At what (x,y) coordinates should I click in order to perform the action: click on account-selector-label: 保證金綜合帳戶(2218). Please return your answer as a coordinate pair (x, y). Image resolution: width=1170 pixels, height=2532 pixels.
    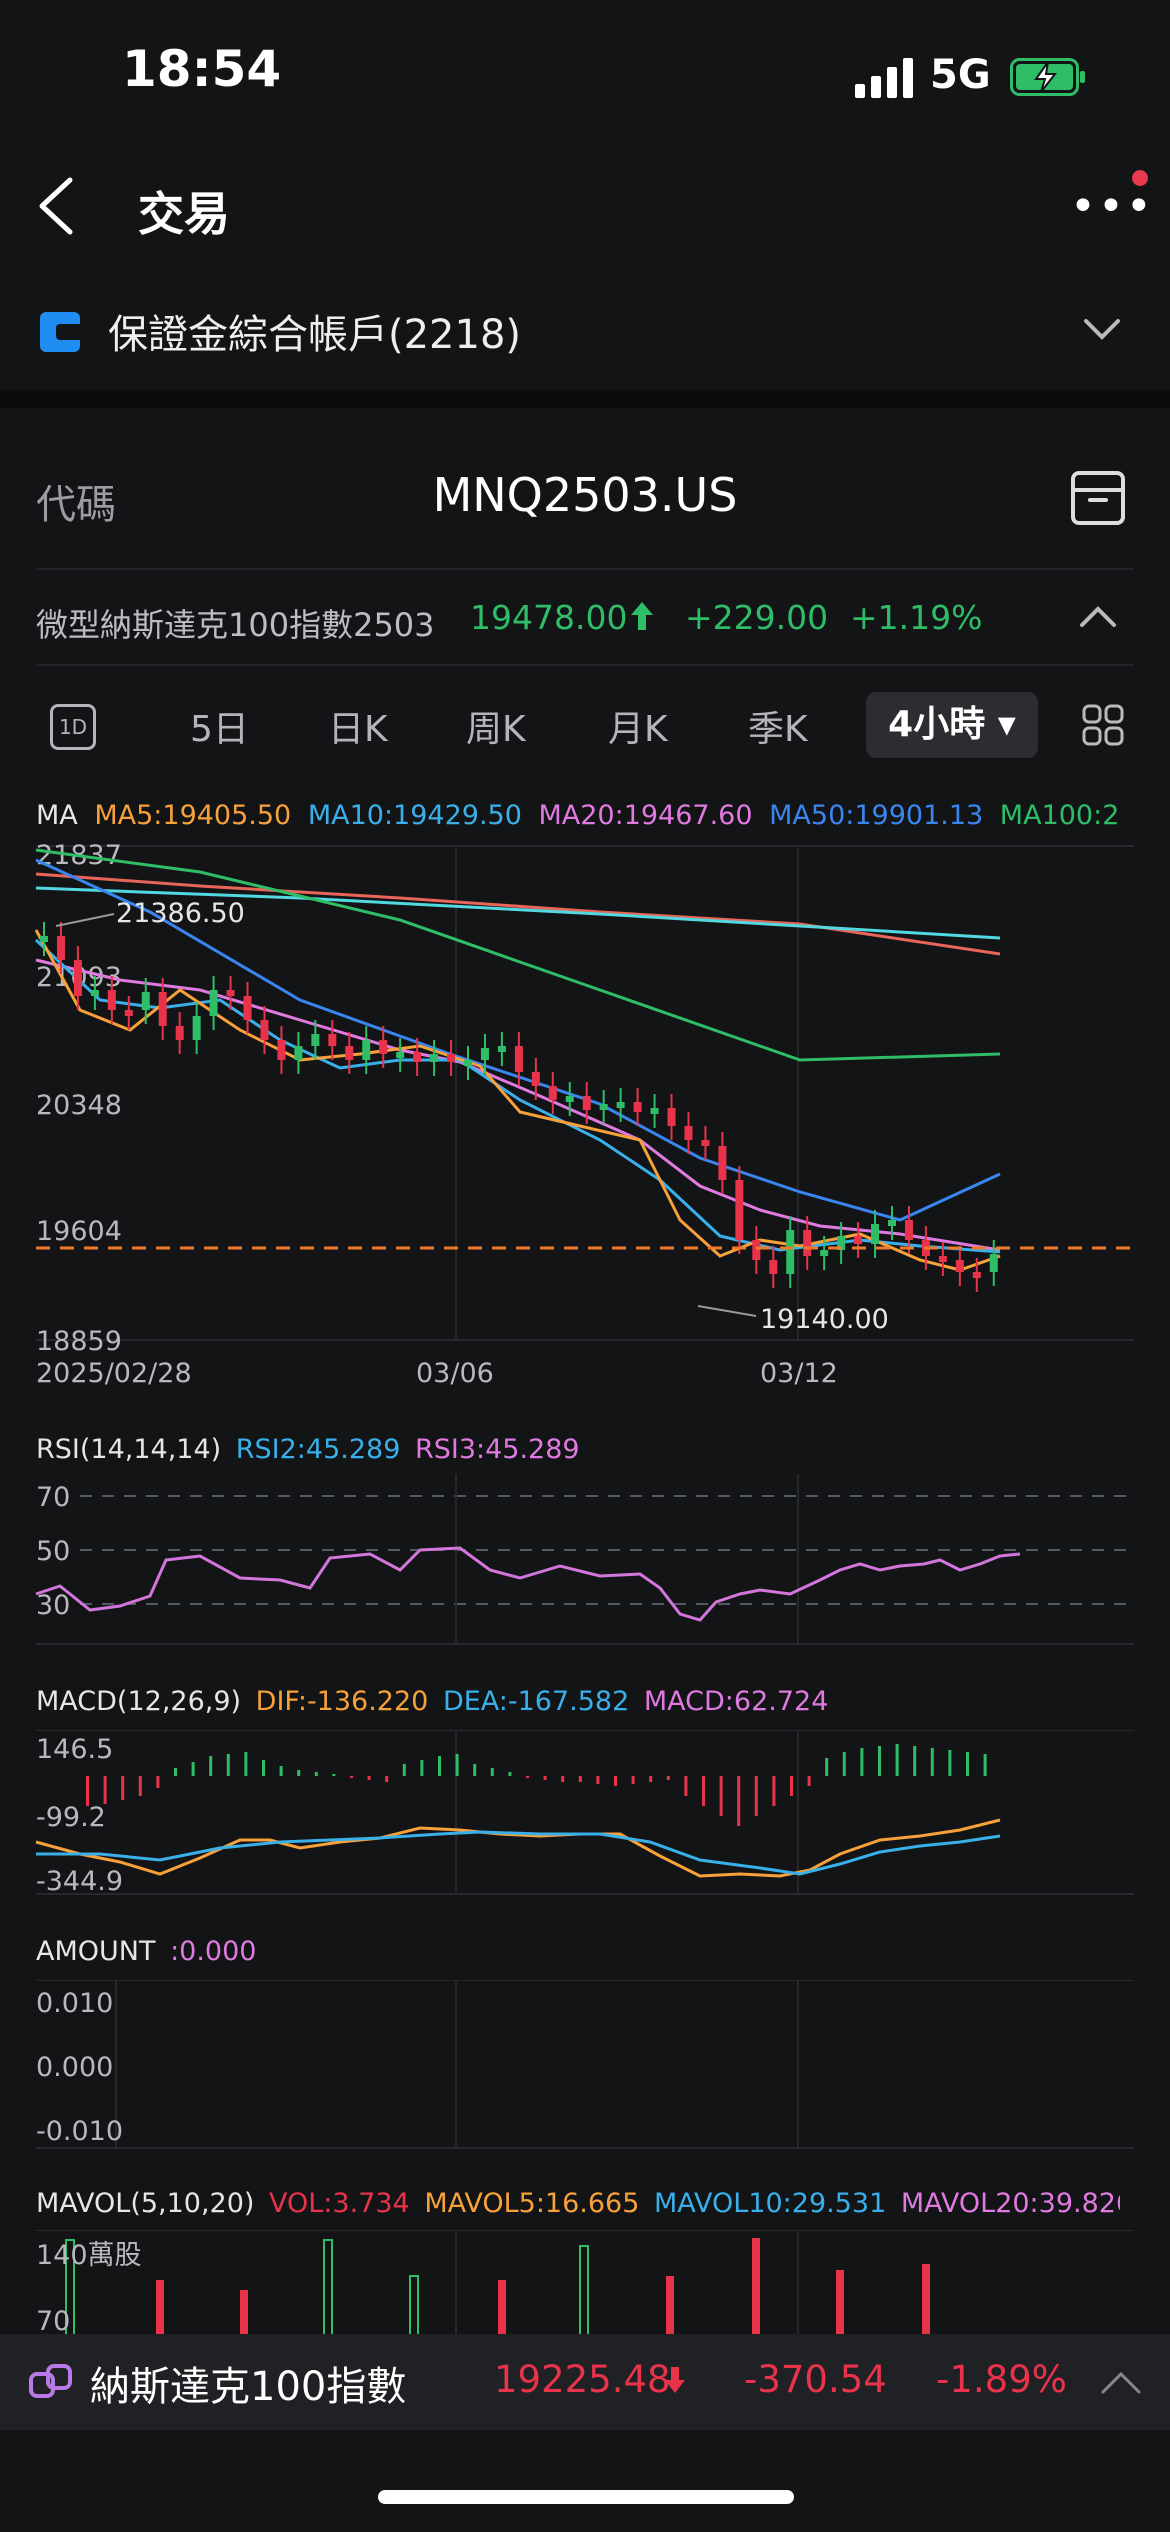
    Looking at the image, I should click on (314, 331).